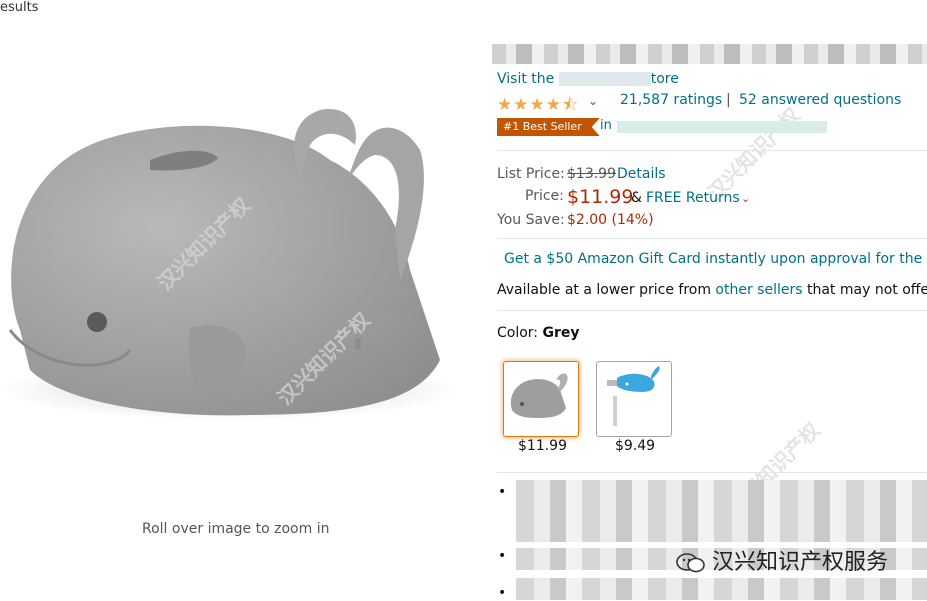 This screenshot has height=601, width=927. Describe the element at coordinates (641, 174) in the screenshot. I see `list-price-details-link: Details` at that location.